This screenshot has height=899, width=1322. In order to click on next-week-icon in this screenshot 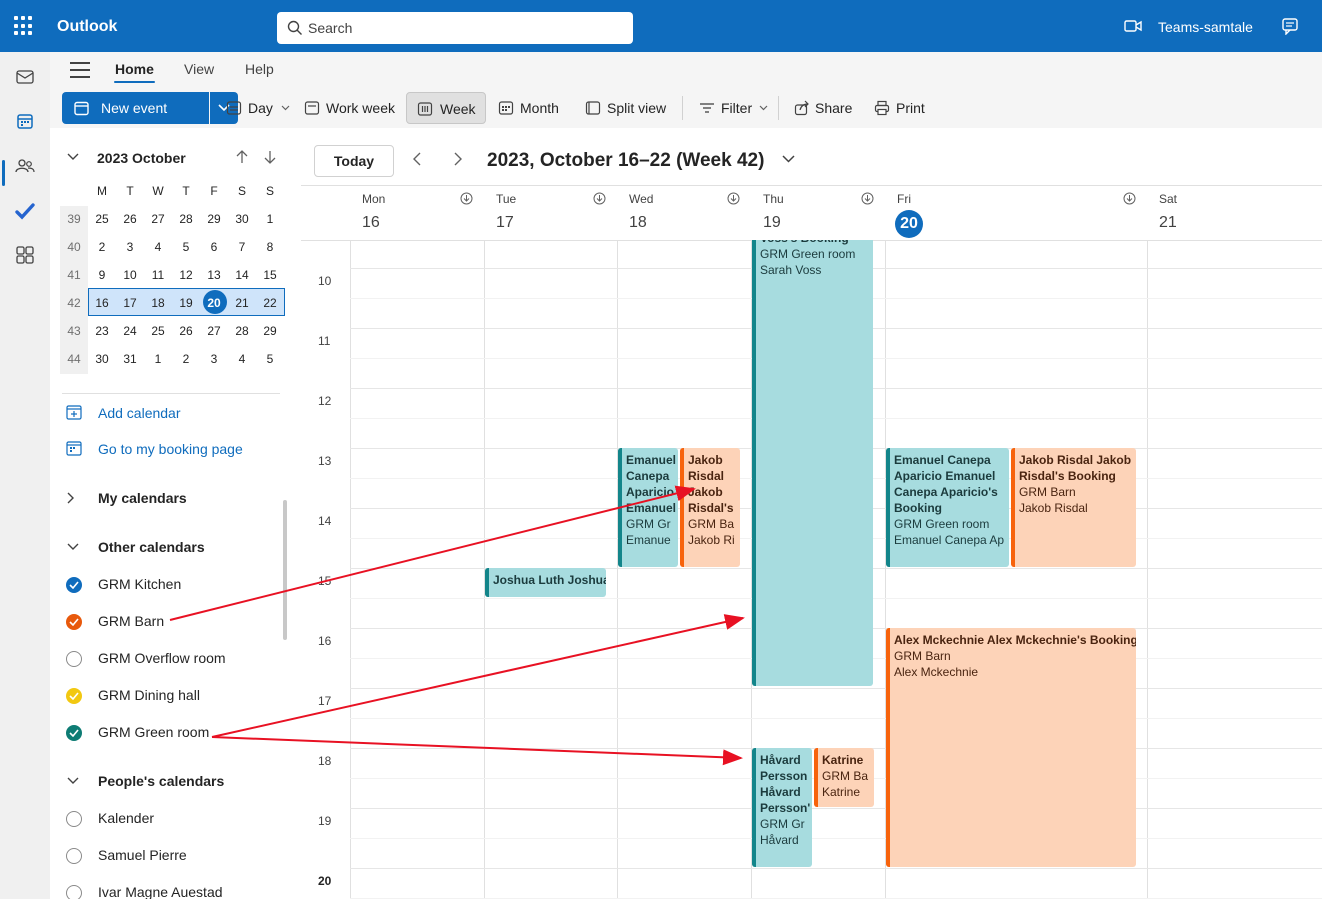, I will do `click(458, 159)`.